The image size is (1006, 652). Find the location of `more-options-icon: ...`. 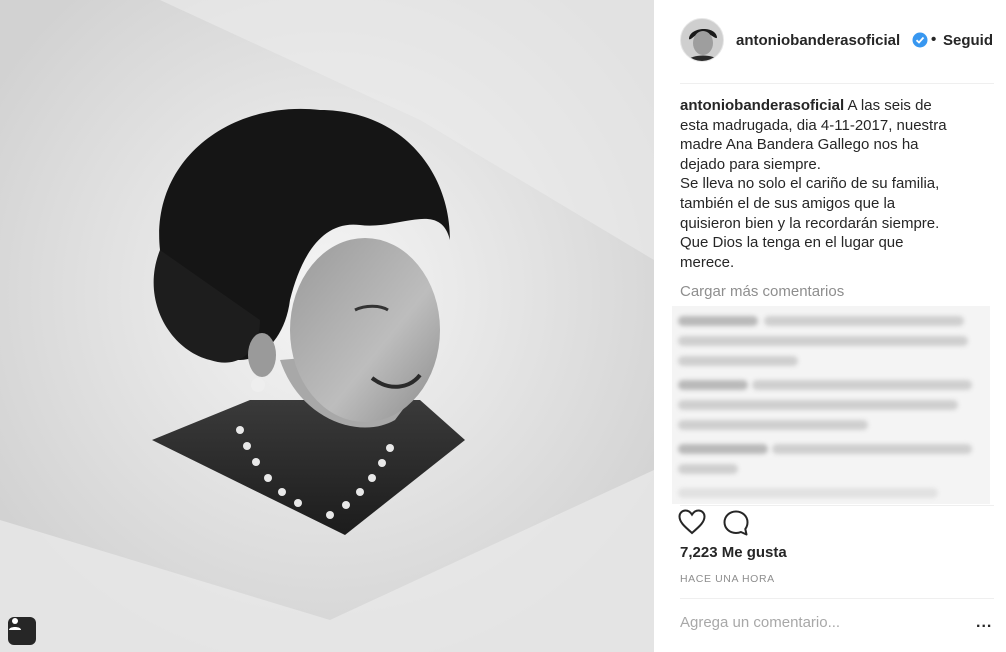

more-options-icon: ... is located at coordinates (984, 623).